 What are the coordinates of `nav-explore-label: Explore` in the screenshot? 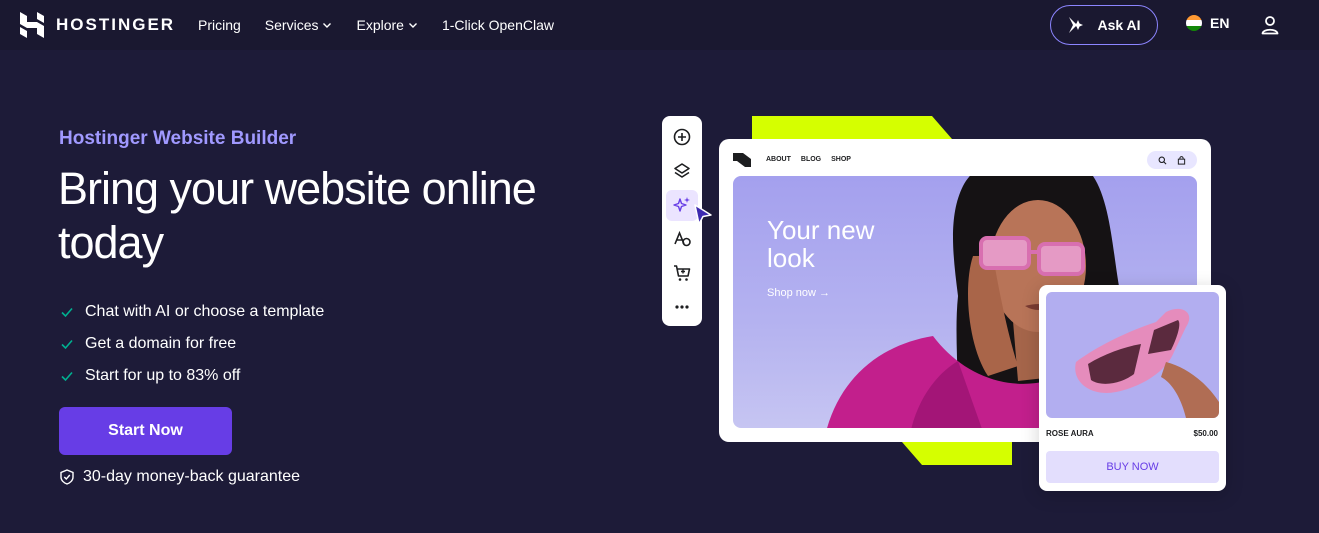 It's located at (380, 25).